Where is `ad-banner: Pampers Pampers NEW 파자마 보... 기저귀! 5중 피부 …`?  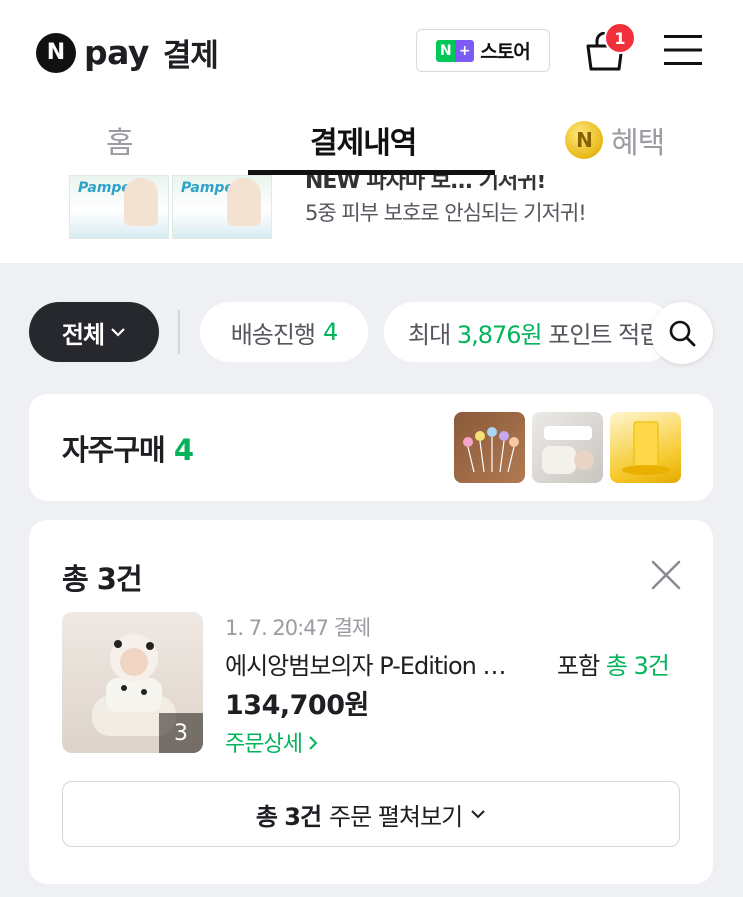 ad-banner: Pampers Pampers NEW 파자마 보... 기저귀! 5중 피부 … is located at coordinates (371, 219).